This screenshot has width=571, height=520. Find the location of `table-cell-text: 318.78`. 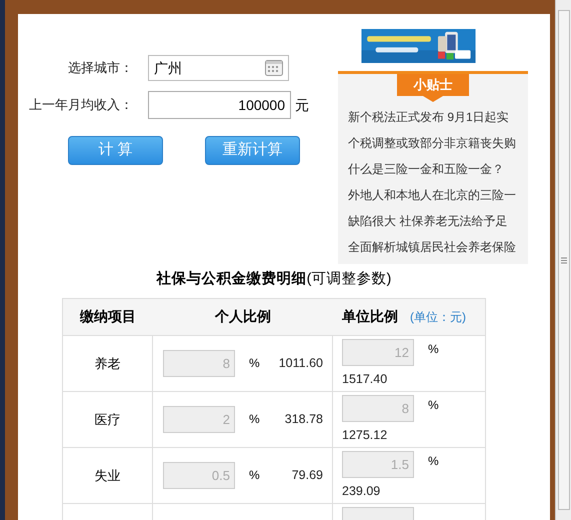

table-cell-text: 318.78 is located at coordinates (303, 419).